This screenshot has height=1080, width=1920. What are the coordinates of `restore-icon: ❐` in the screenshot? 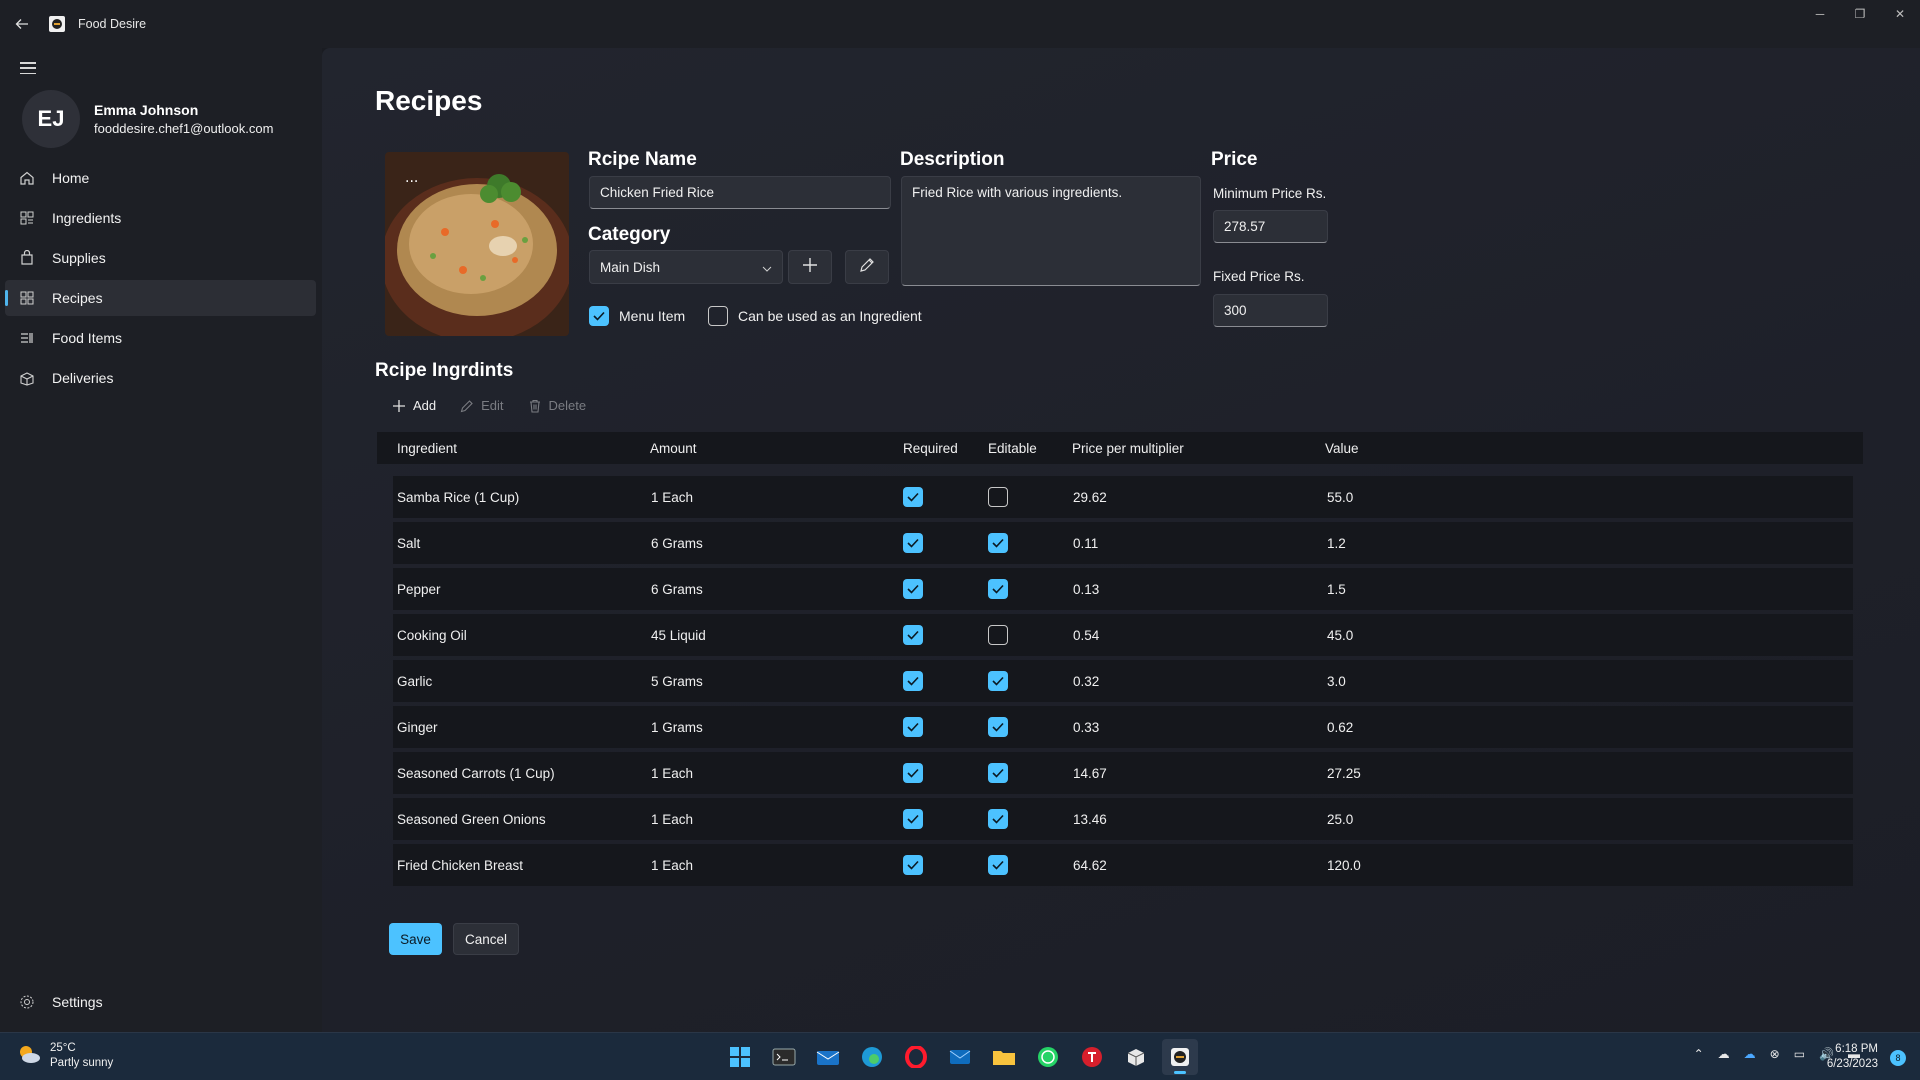 It's located at (1860, 14).